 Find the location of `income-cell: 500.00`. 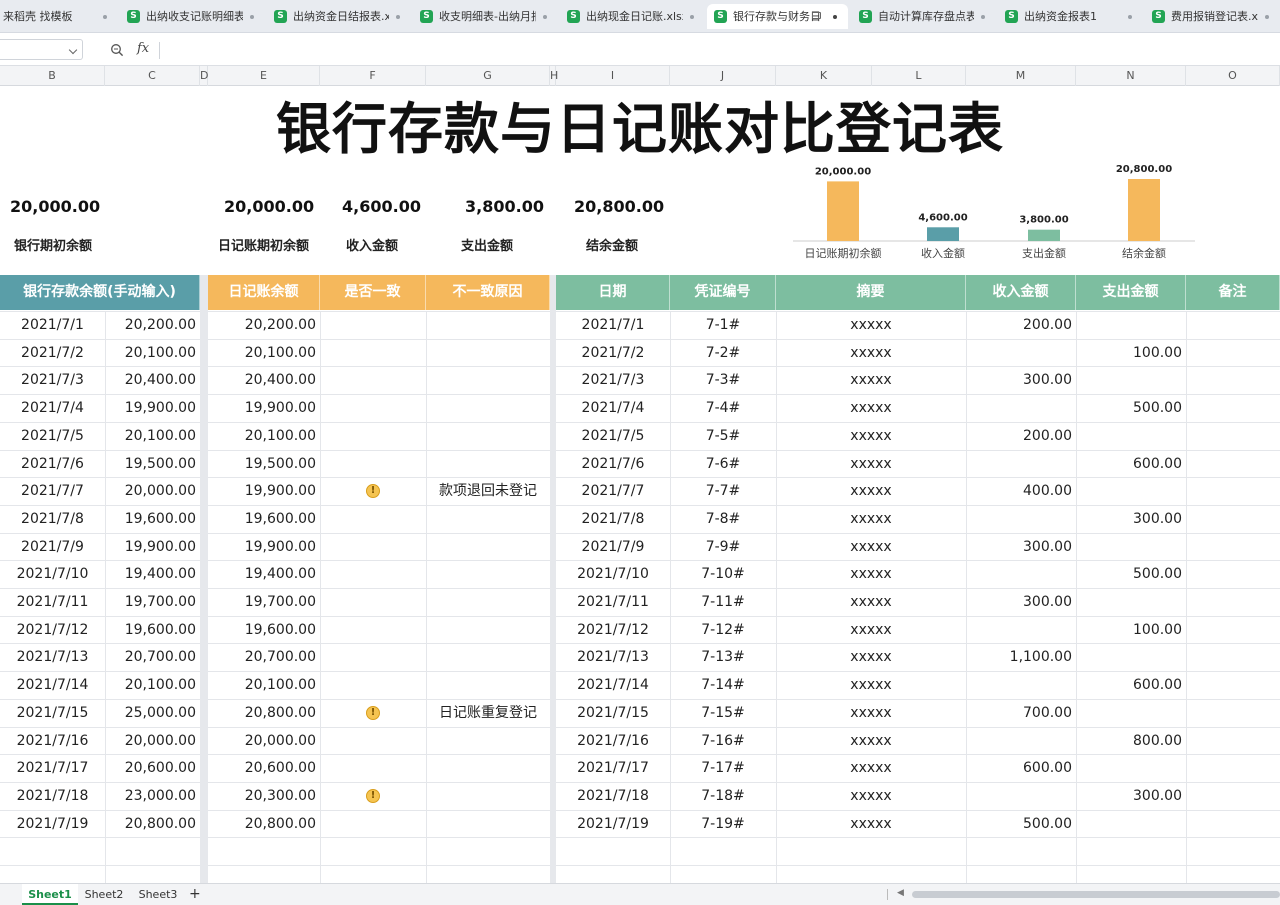

income-cell: 500.00 is located at coordinates (1021, 824).